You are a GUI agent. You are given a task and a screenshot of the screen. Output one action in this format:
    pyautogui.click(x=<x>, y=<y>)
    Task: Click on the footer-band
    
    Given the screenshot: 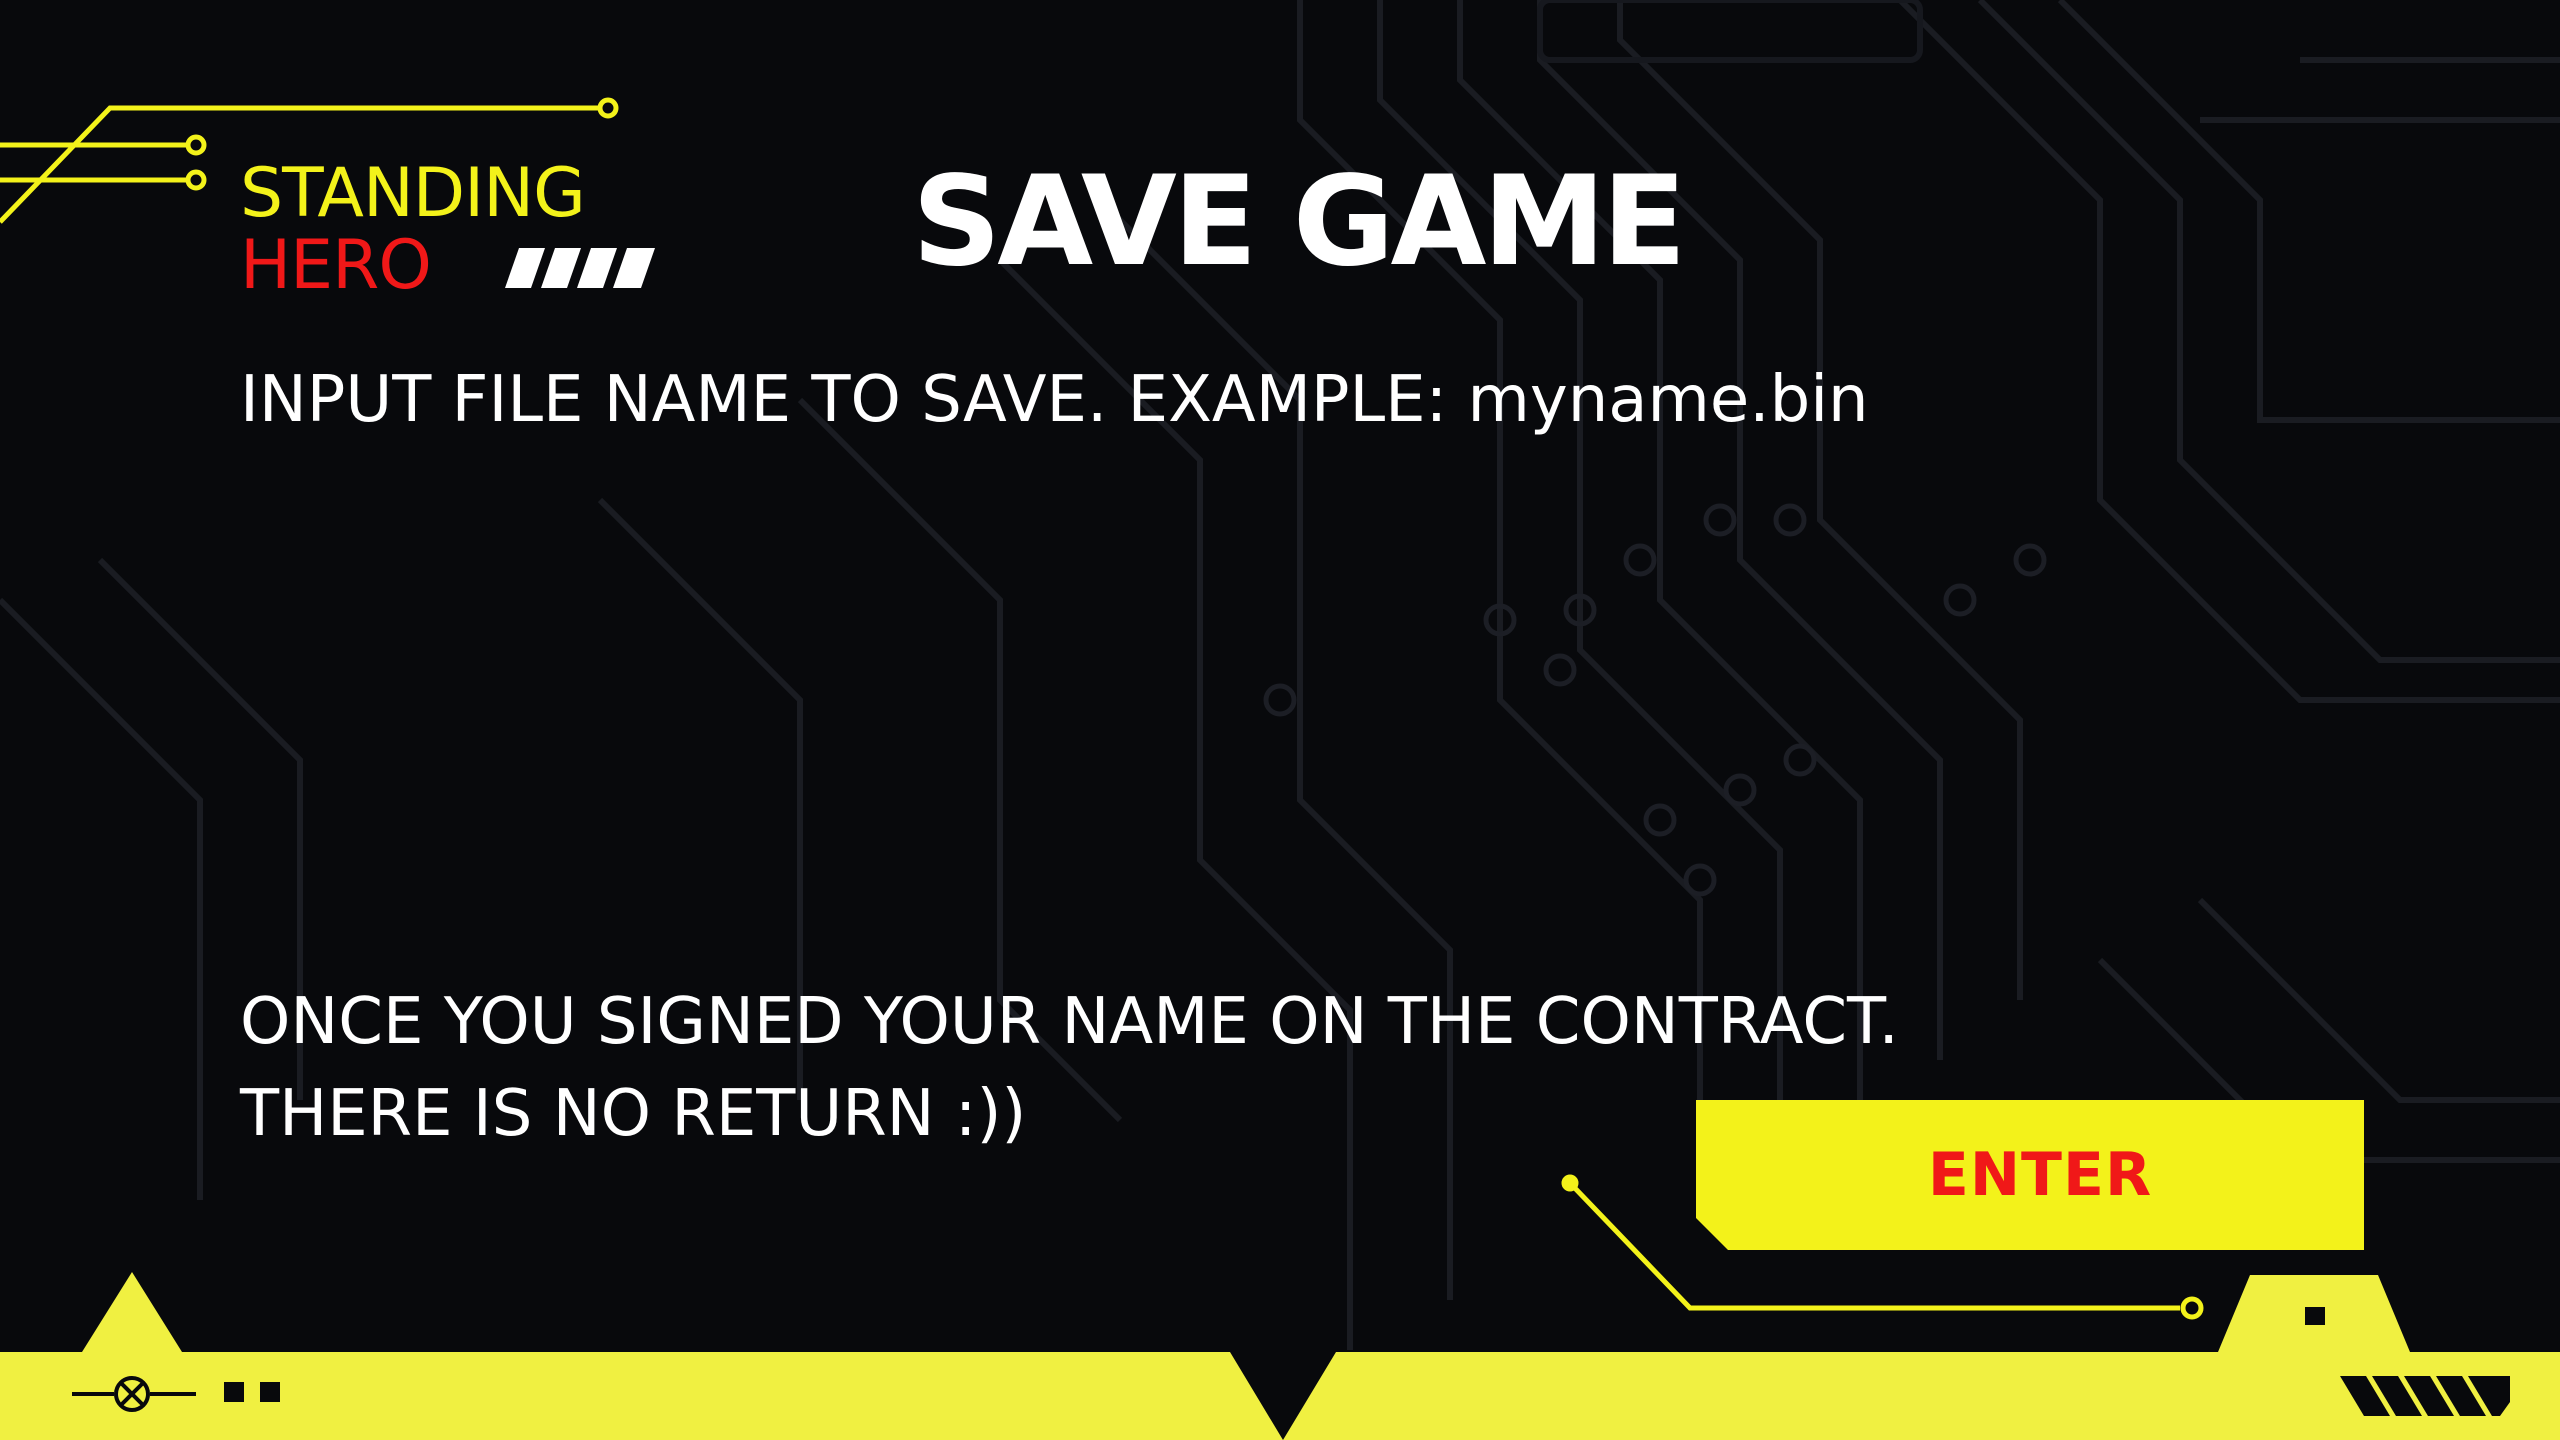 What is the action you would take?
    pyautogui.click(x=1280, y=1396)
    